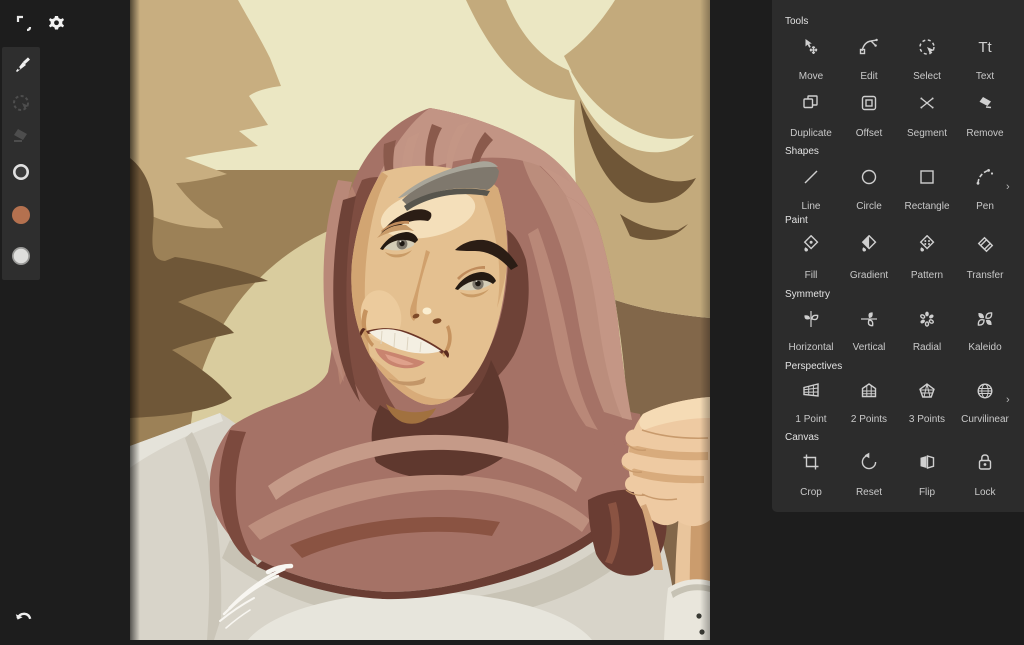 This screenshot has width=1024, height=645. What do you see at coordinates (985, 47) in the screenshot?
I see `svg-text: Tt` at bounding box center [985, 47].